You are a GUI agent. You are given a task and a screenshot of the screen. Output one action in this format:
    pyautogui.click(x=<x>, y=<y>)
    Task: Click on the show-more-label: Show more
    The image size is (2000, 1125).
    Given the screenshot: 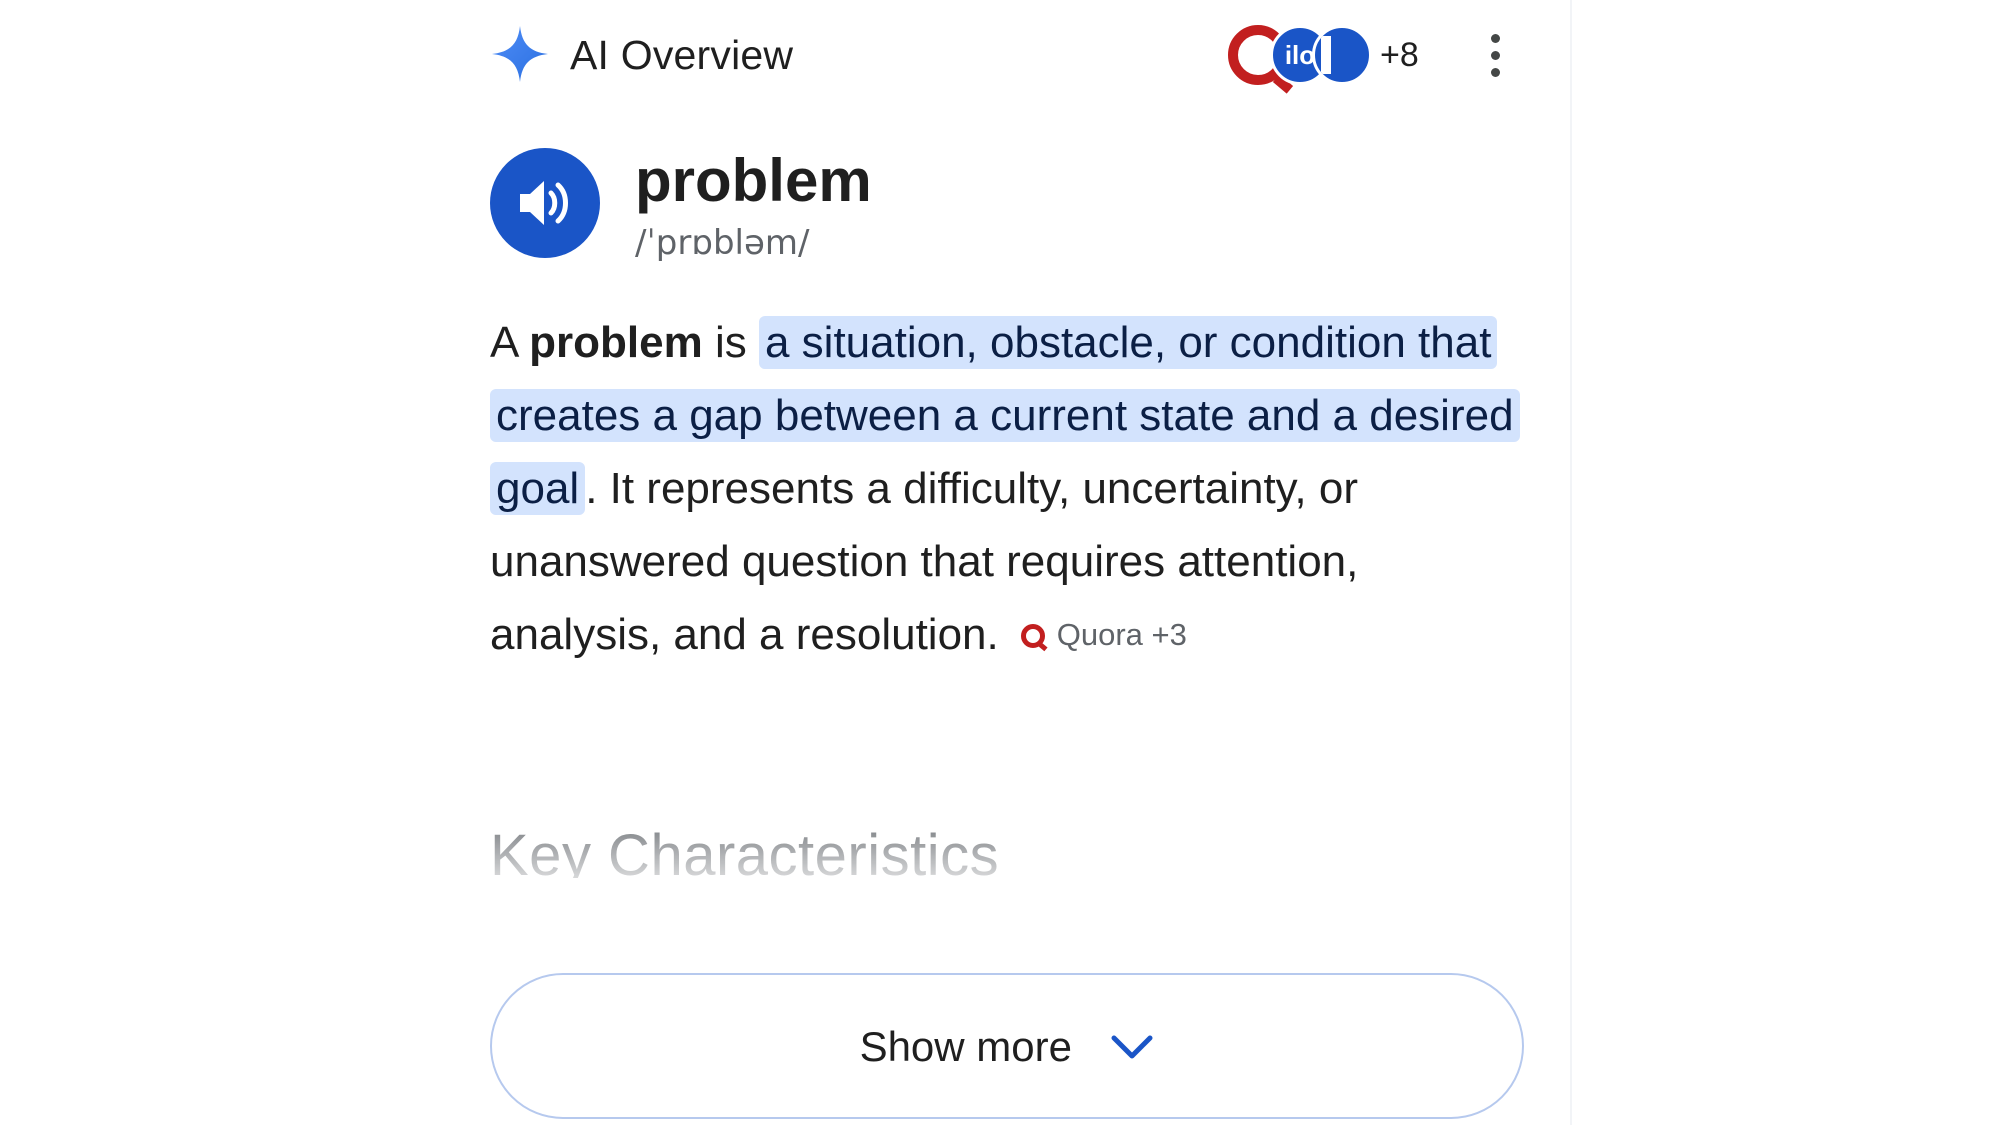 What is the action you would take?
    pyautogui.click(x=965, y=1046)
    